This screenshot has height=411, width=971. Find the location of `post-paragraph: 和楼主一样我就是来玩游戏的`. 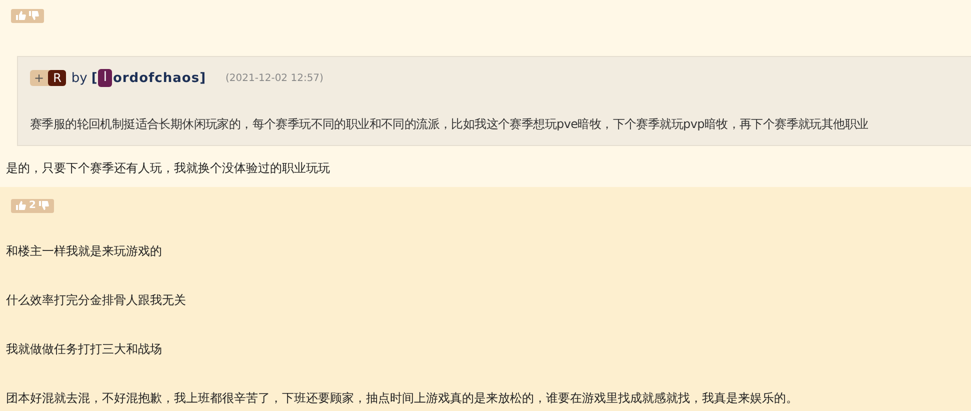

post-paragraph: 和楼主一样我就是来玩游戏的 is located at coordinates (84, 251).